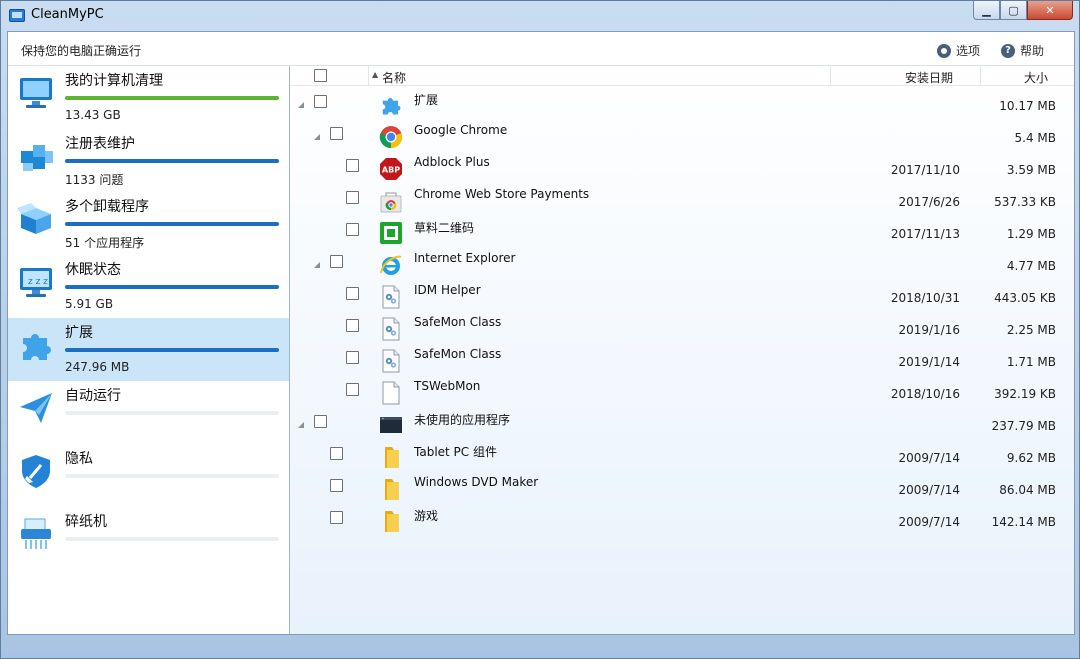 The image size is (1080, 659). Describe the element at coordinates (455, 452) in the screenshot. I see `row-name: Tablet PC 组件` at that location.